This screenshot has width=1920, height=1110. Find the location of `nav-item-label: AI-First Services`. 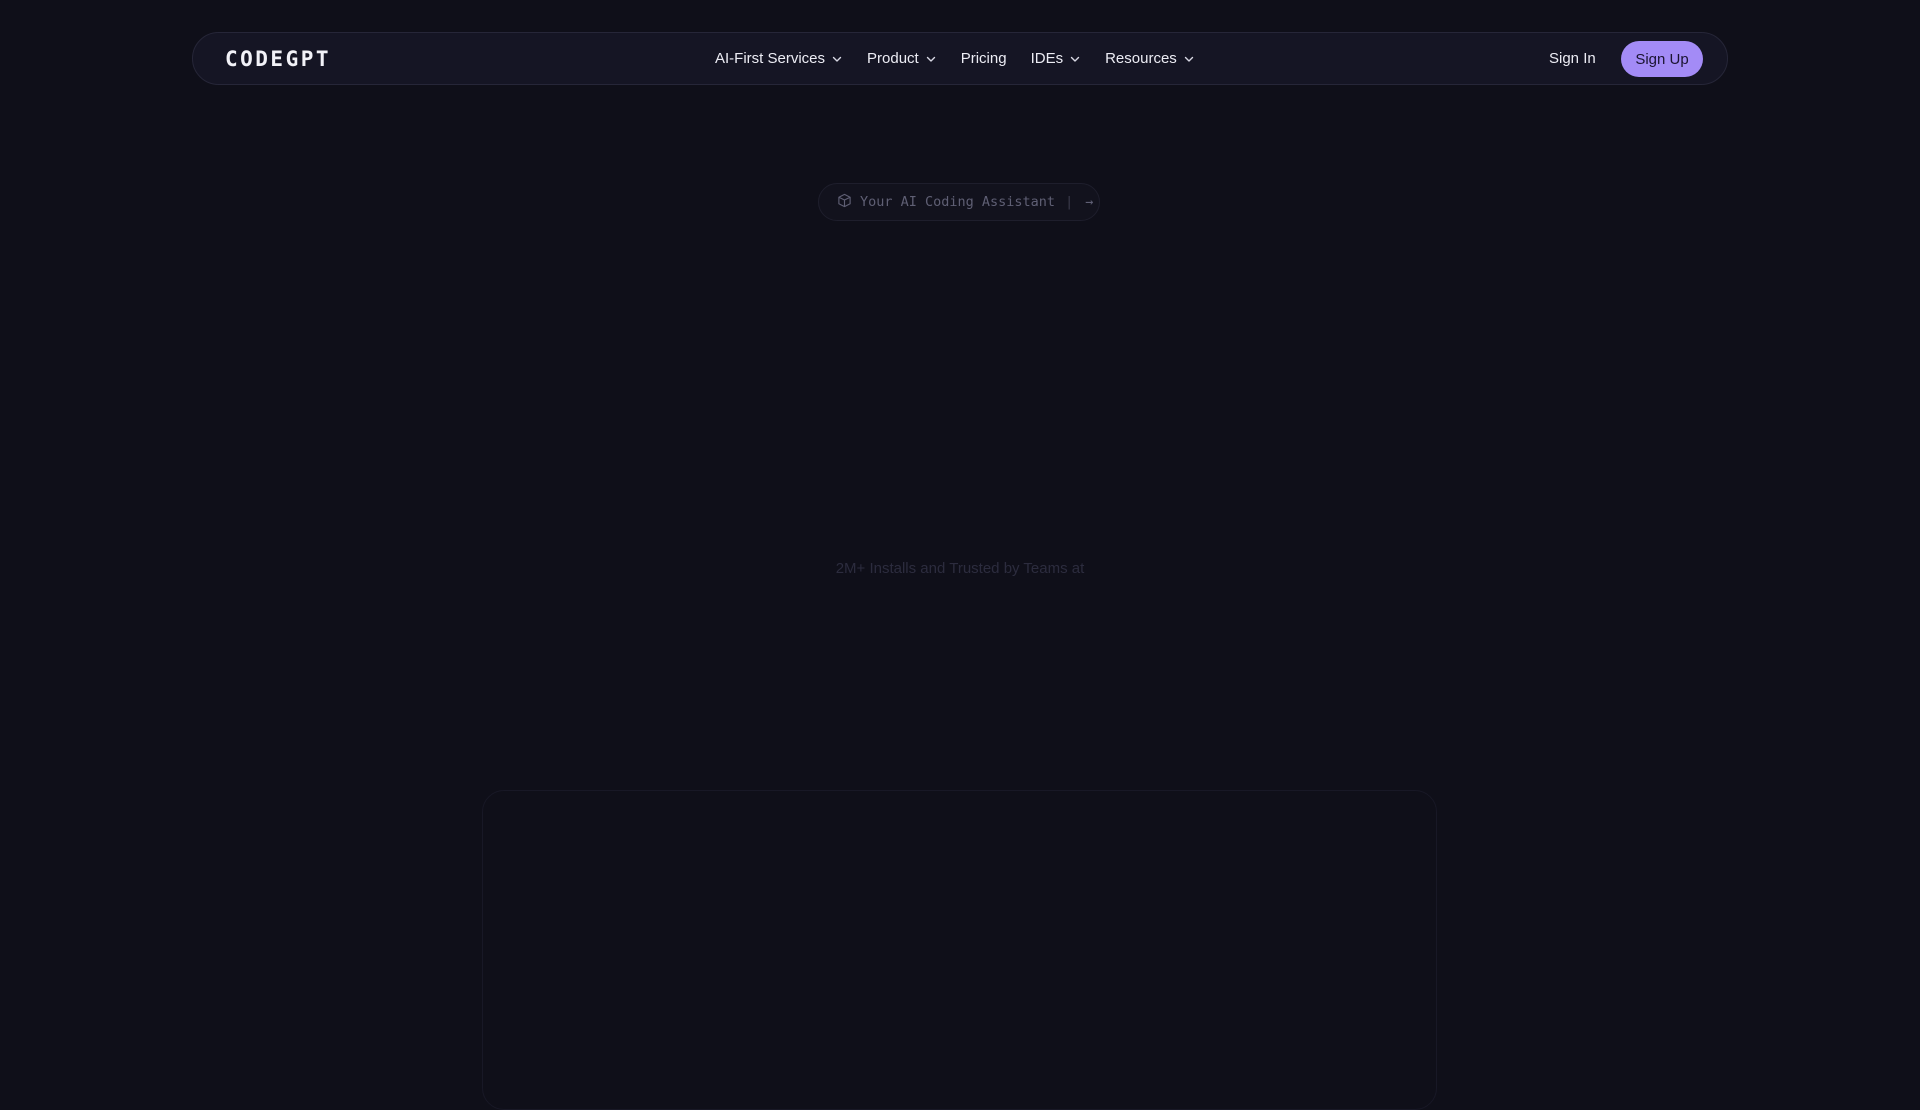

nav-item-label: AI-First Services is located at coordinates (770, 58).